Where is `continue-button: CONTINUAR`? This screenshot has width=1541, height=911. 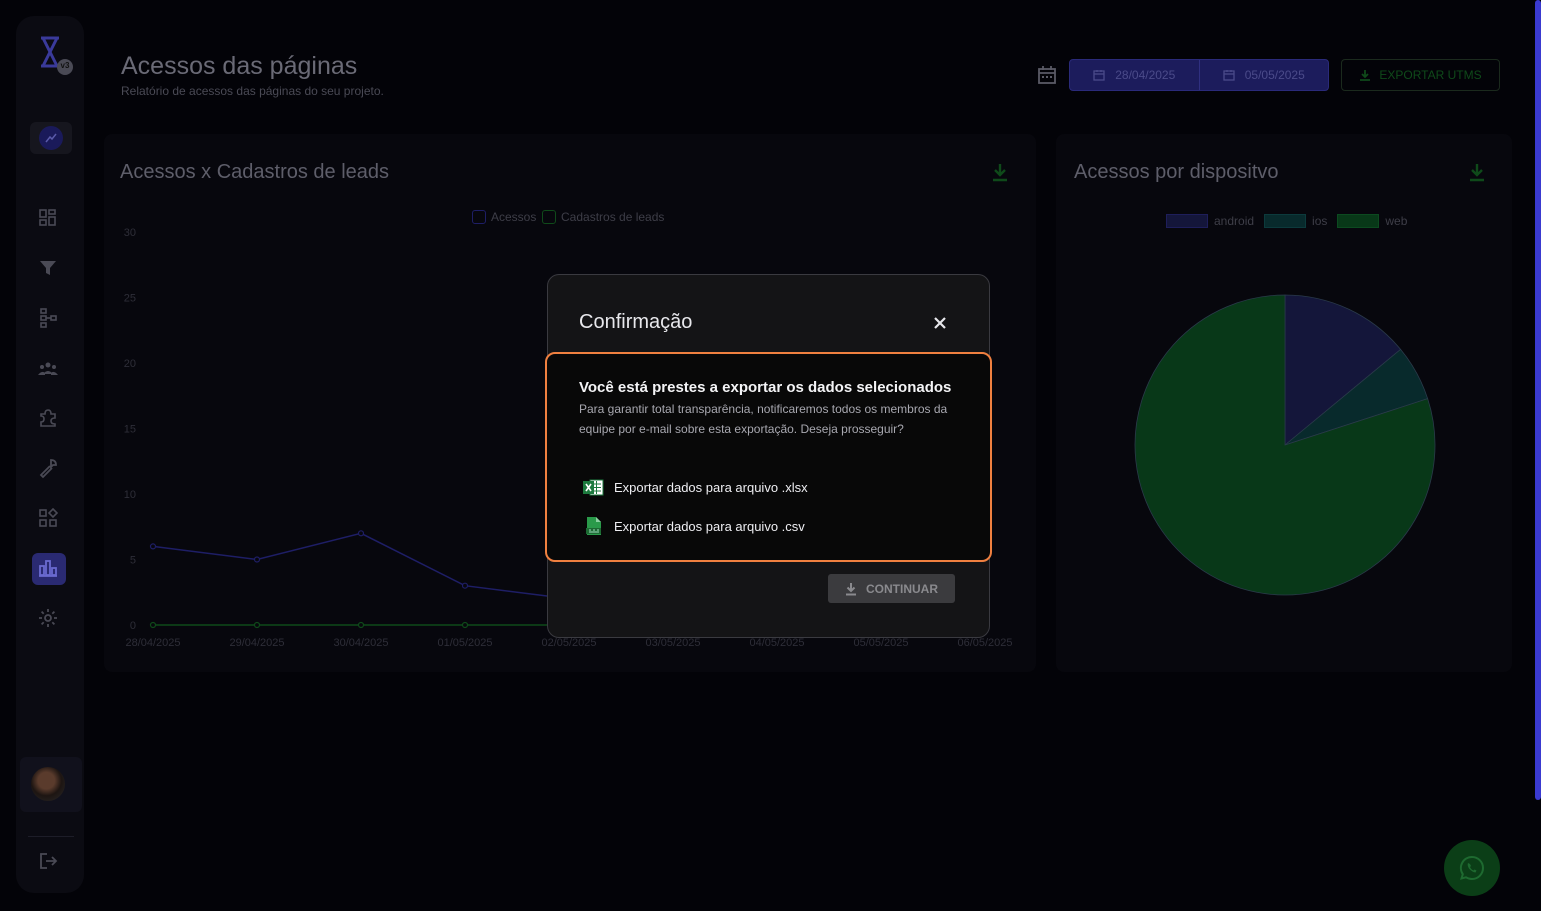
continue-button: CONTINUAR is located at coordinates (891, 588).